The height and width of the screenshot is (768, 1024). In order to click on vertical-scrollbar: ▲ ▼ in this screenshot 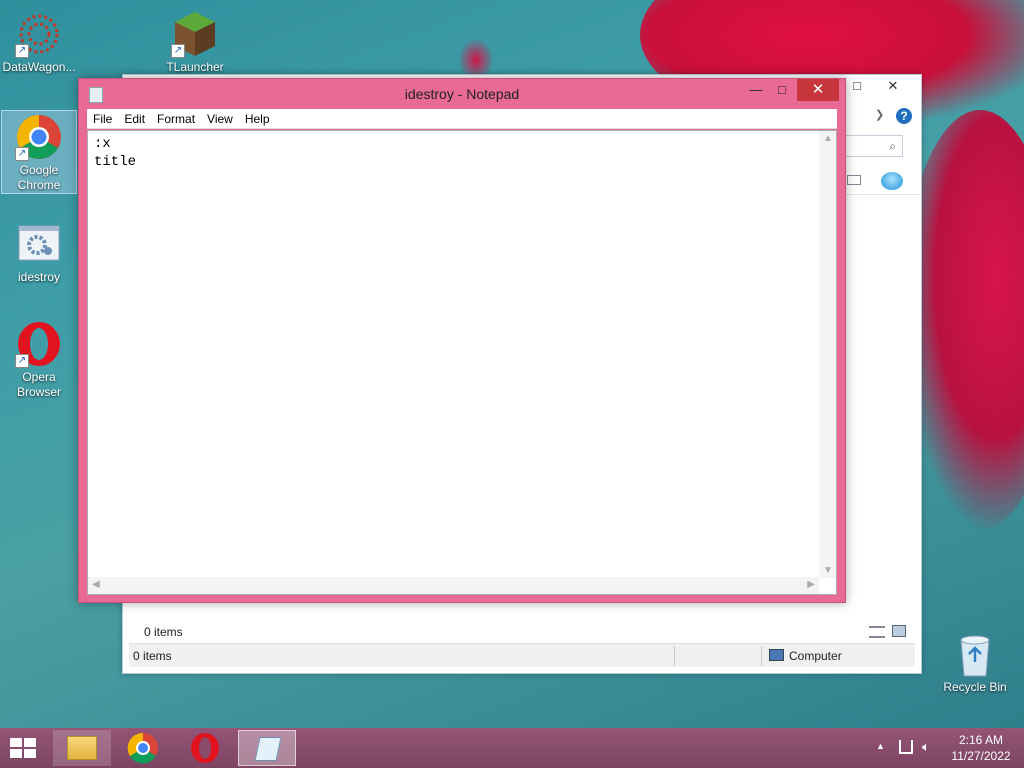, I will do `click(827, 354)`.